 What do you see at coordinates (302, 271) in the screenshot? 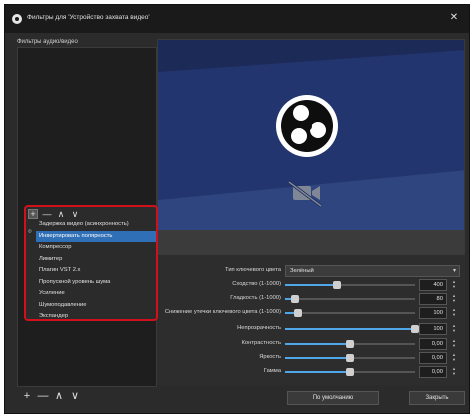
I see `key-color-type-value: Зелёный` at bounding box center [302, 271].